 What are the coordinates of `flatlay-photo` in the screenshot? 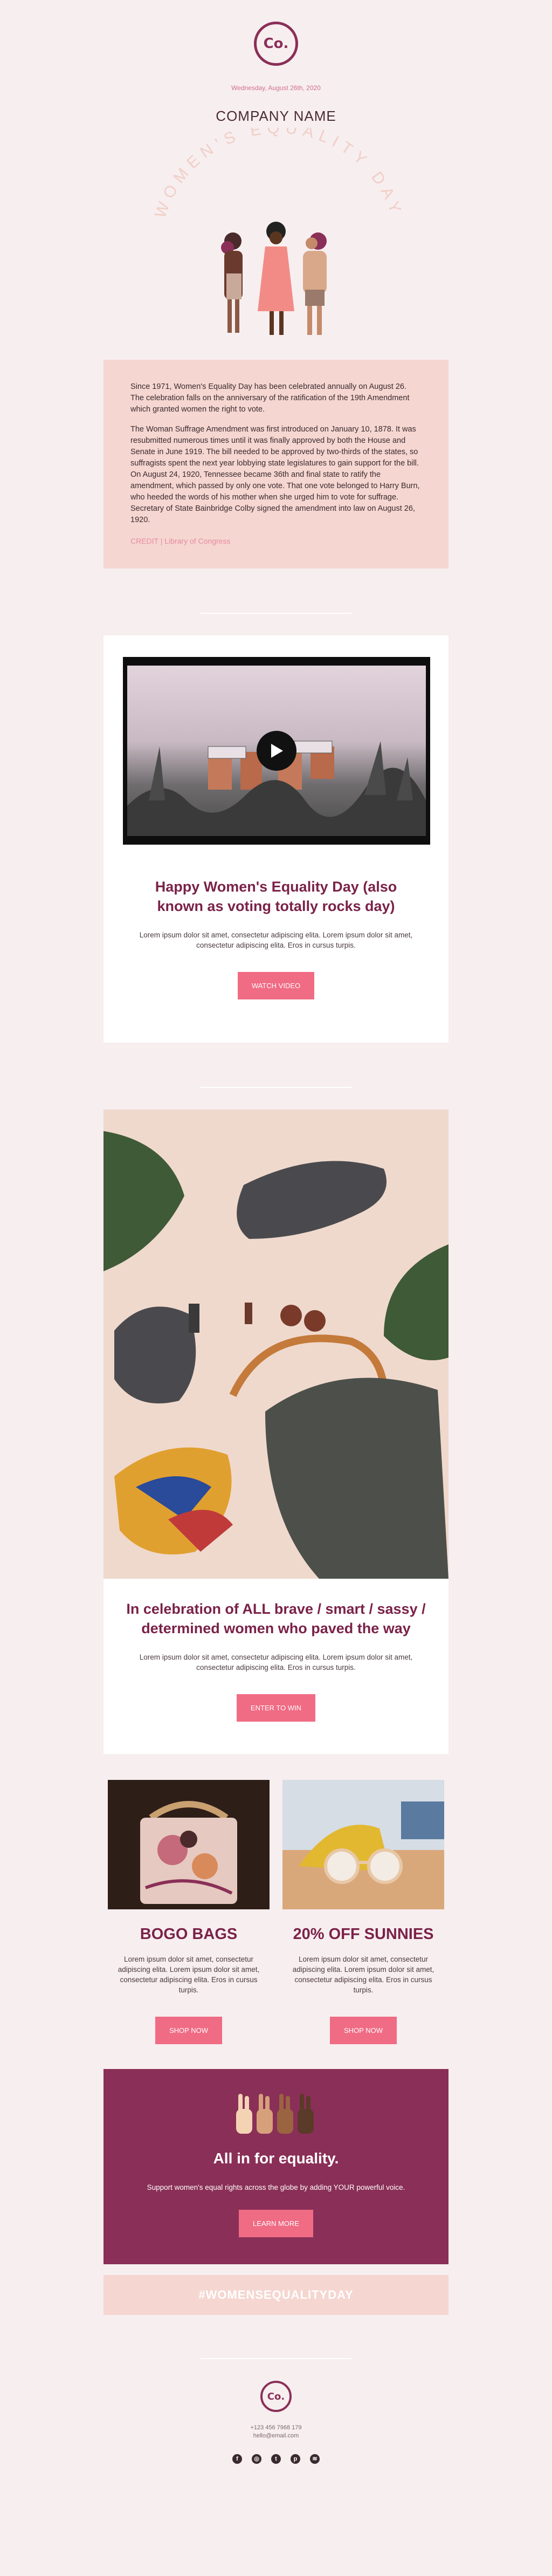 It's located at (276, 1344).